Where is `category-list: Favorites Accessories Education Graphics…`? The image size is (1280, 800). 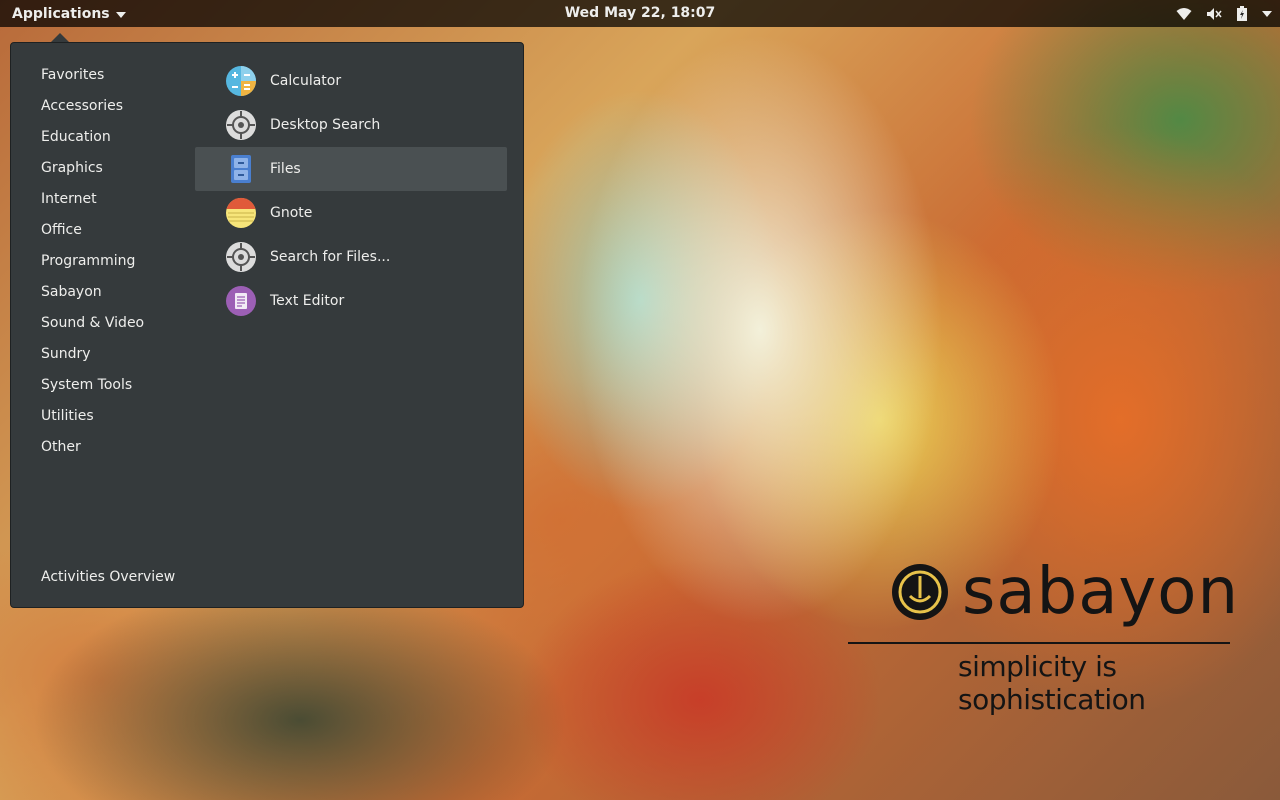 category-list: Favorites Accessories Education Graphics… is located at coordinates (92, 265).